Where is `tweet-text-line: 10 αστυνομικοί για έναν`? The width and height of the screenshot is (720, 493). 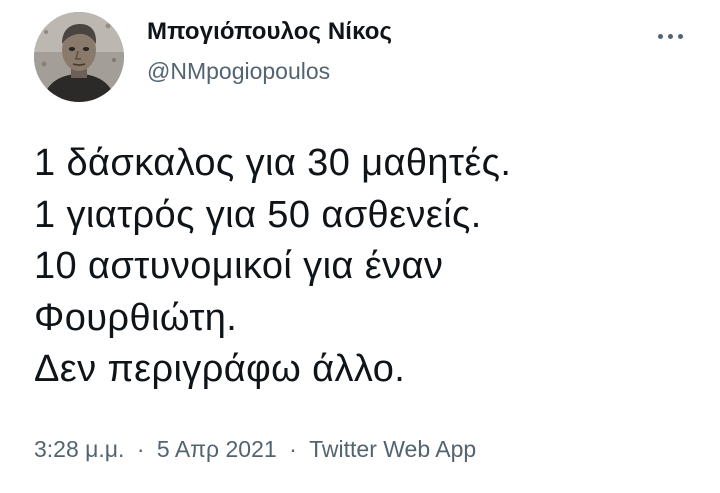
tweet-text-line: 10 αστυνομικοί για έναν is located at coordinates (239, 266).